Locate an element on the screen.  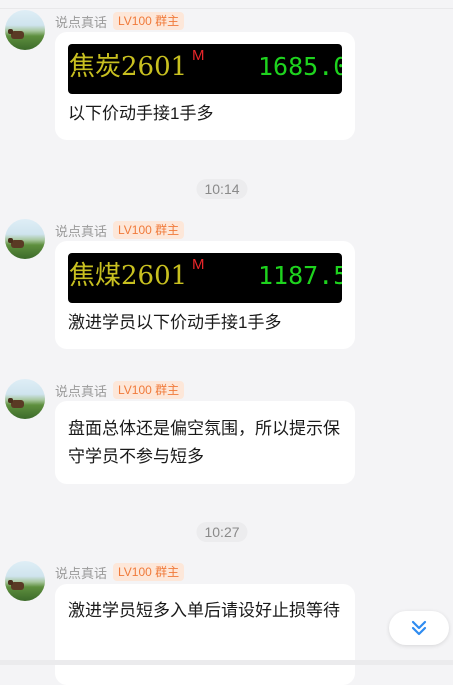
double-chevron-down-icon is located at coordinates (419, 628).